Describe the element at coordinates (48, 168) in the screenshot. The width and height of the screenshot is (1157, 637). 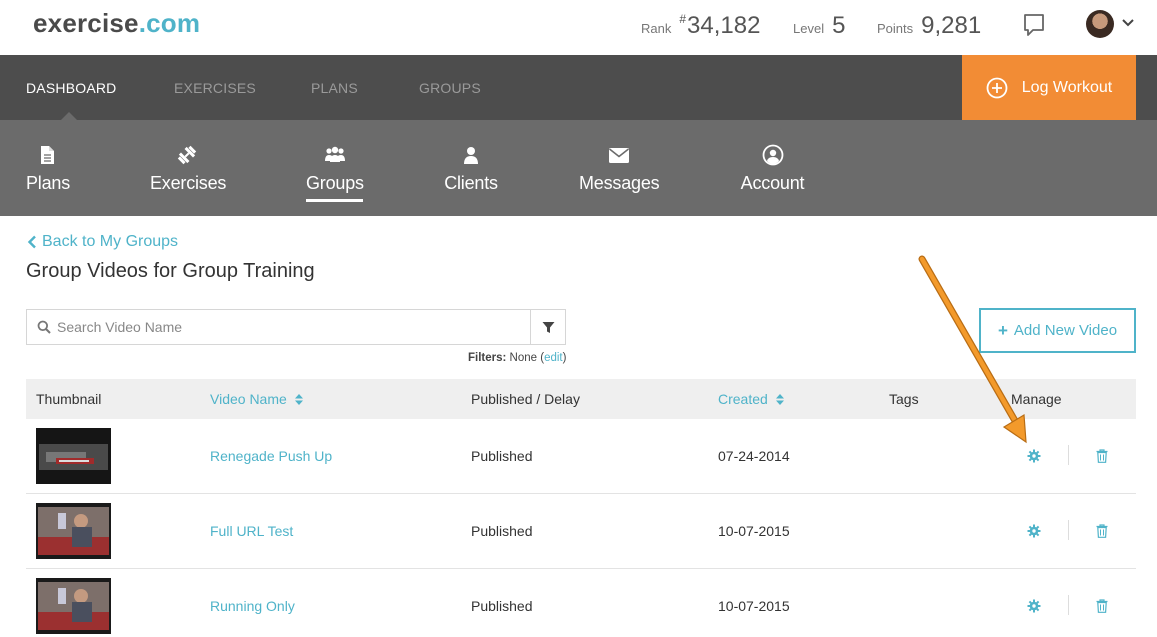
I see `subnav-plans: Plans` at that location.